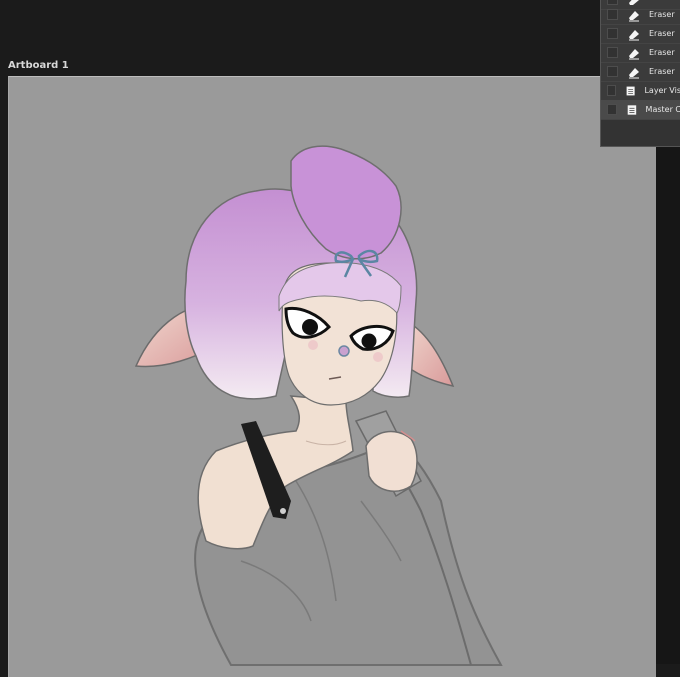 The height and width of the screenshot is (677, 680). I want to click on history-item-label: Layer Vis, so click(662, 90).